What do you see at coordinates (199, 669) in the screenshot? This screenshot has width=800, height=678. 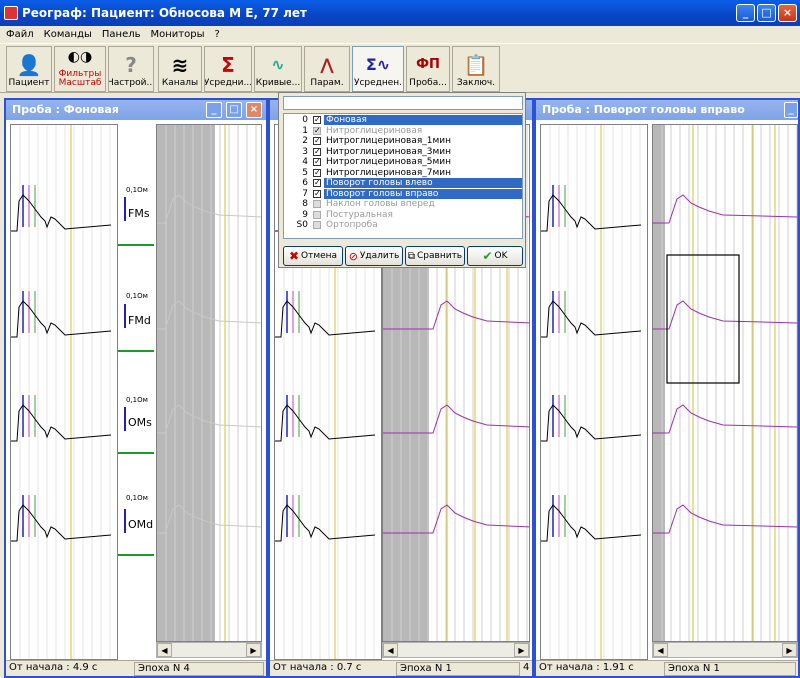 I see `status-epoch: Эпоха N 4` at bounding box center [199, 669].